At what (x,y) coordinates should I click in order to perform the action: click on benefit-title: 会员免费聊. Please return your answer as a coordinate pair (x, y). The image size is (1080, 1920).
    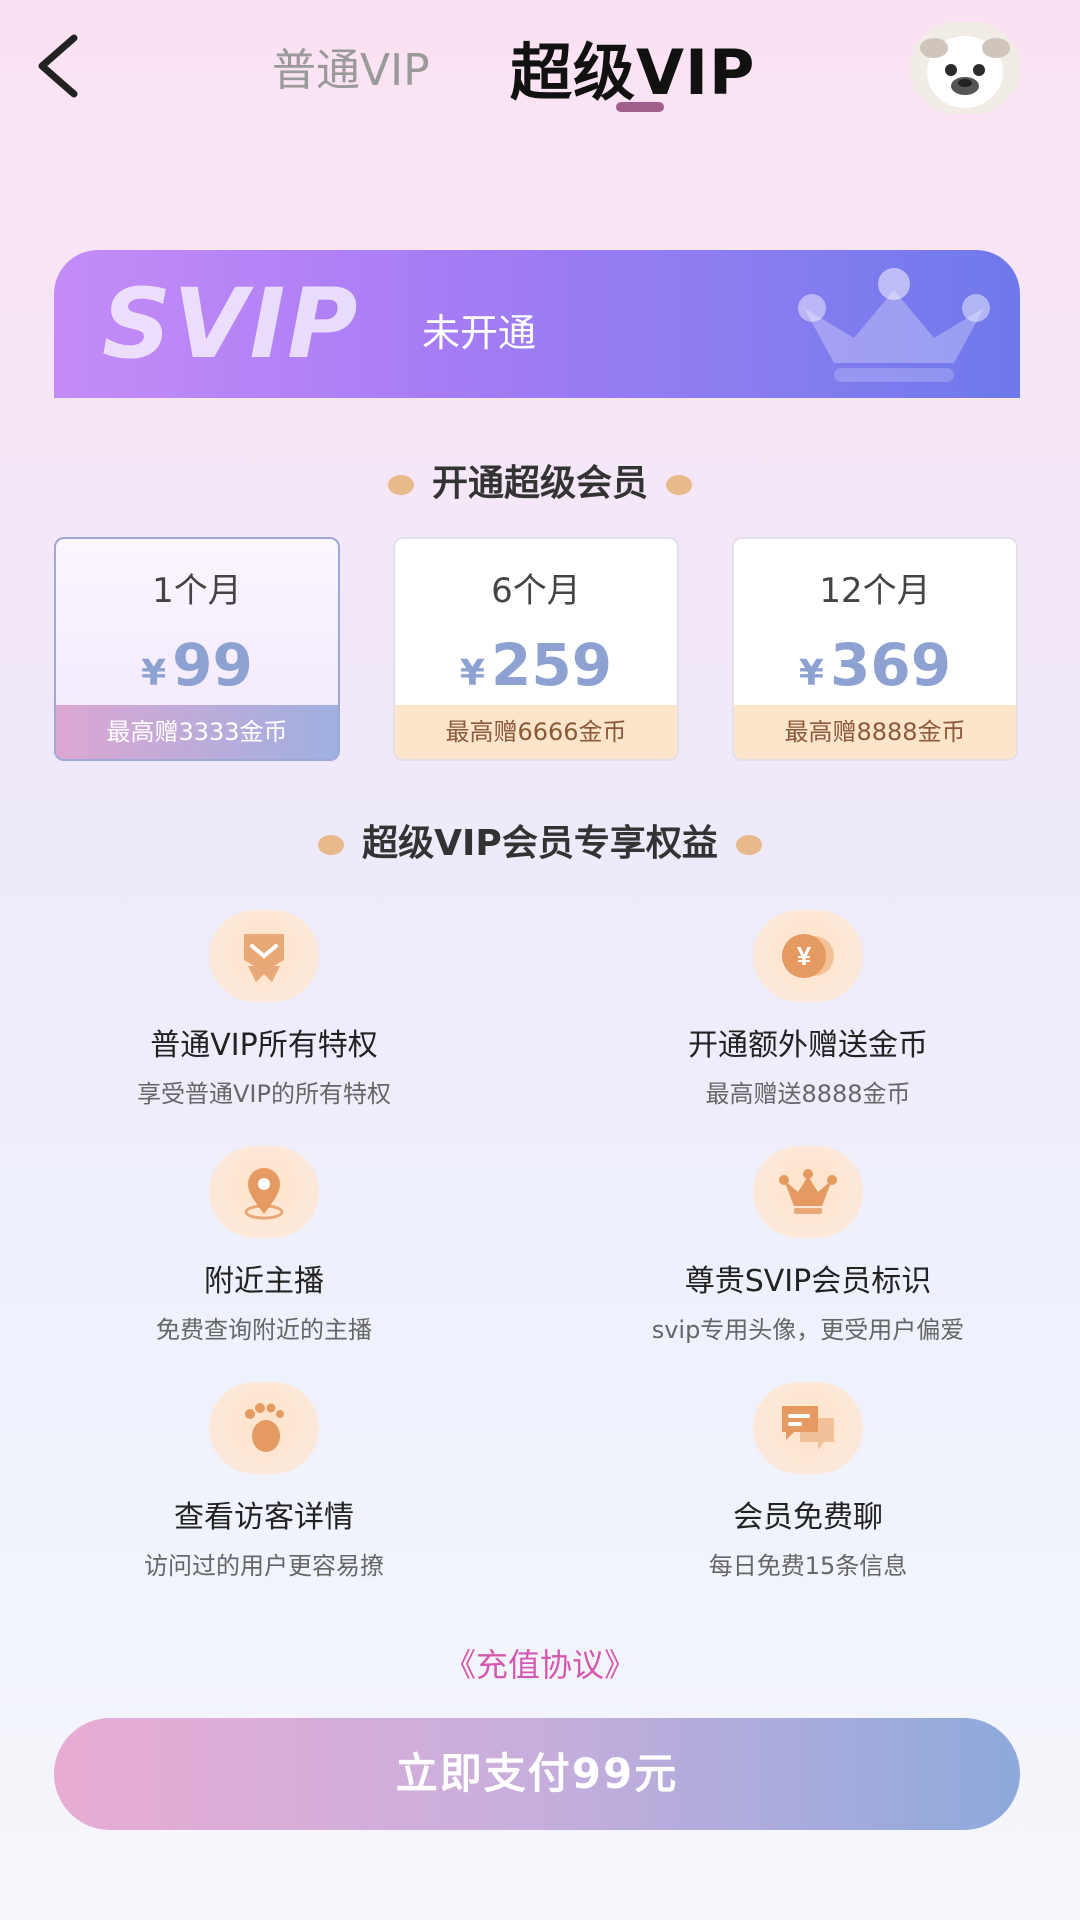
    Looking at the image, I should click on (808, 1517).